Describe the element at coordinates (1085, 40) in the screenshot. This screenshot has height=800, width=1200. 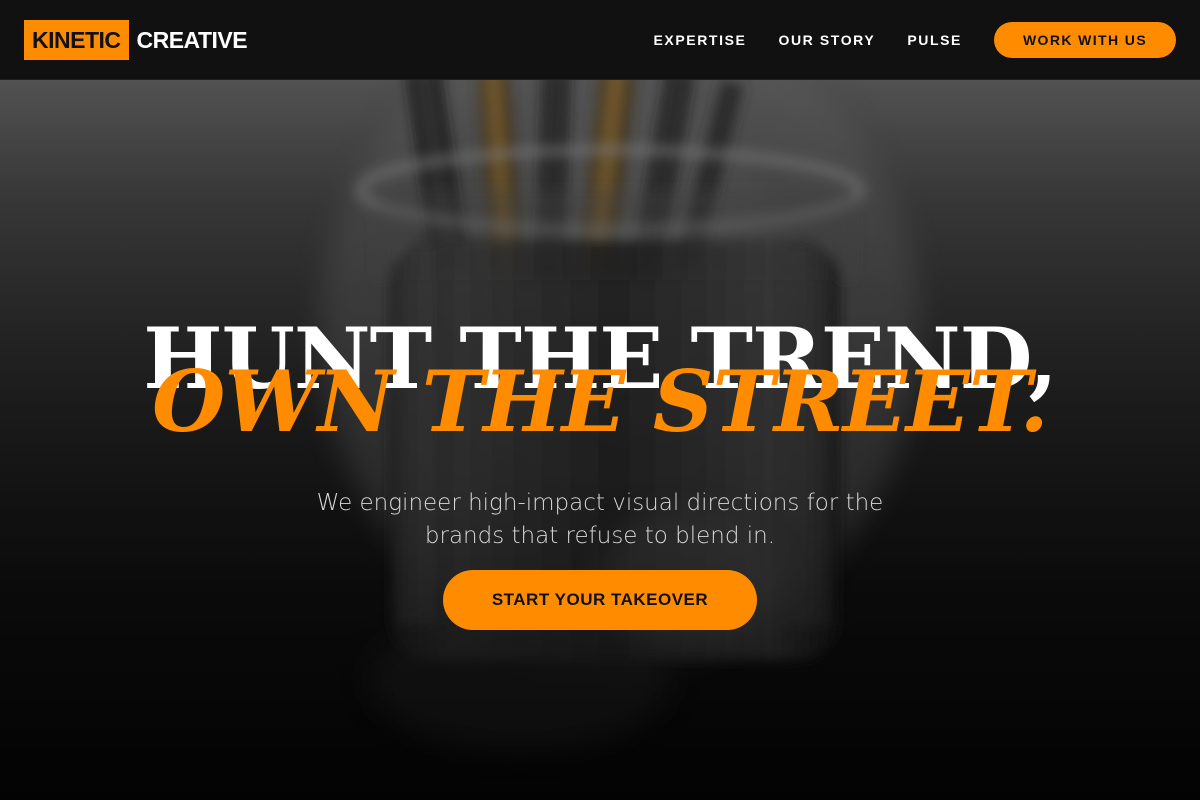
I see `work-with-us-button: WORK WITH US` at that location.